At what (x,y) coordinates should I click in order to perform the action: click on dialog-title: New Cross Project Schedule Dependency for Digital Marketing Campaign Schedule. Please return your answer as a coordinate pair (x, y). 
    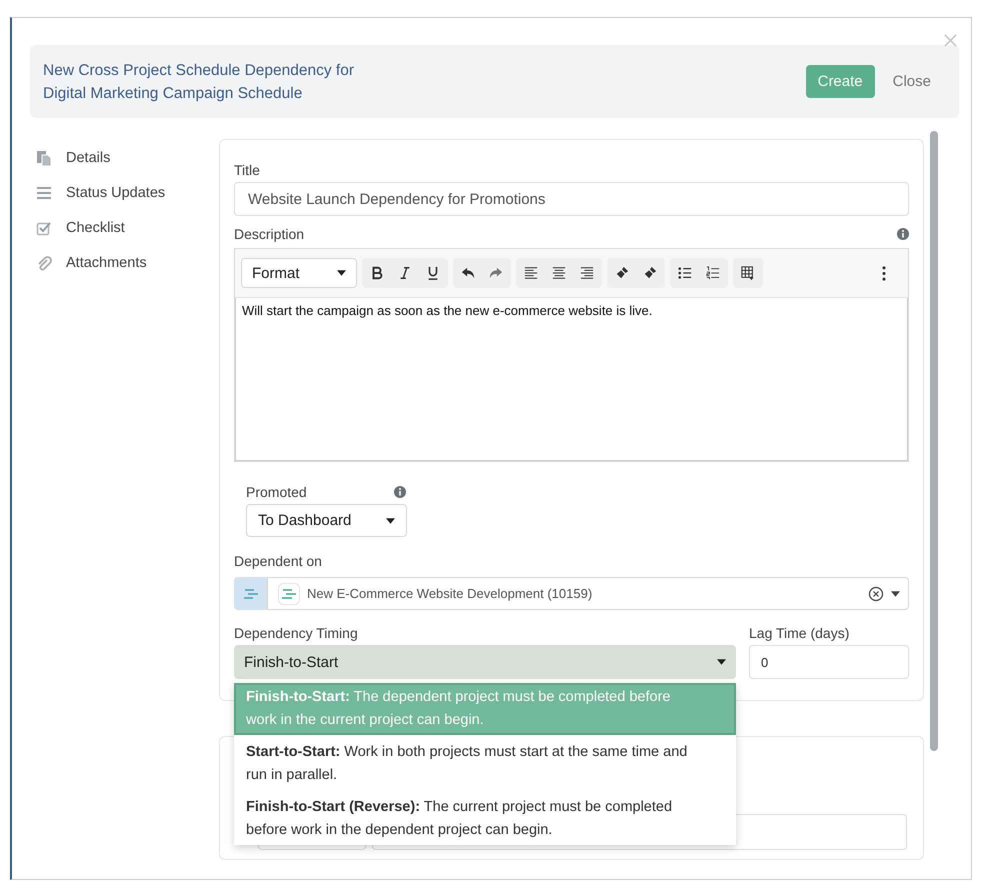
    Looking at the image, I should click on (199, 82).